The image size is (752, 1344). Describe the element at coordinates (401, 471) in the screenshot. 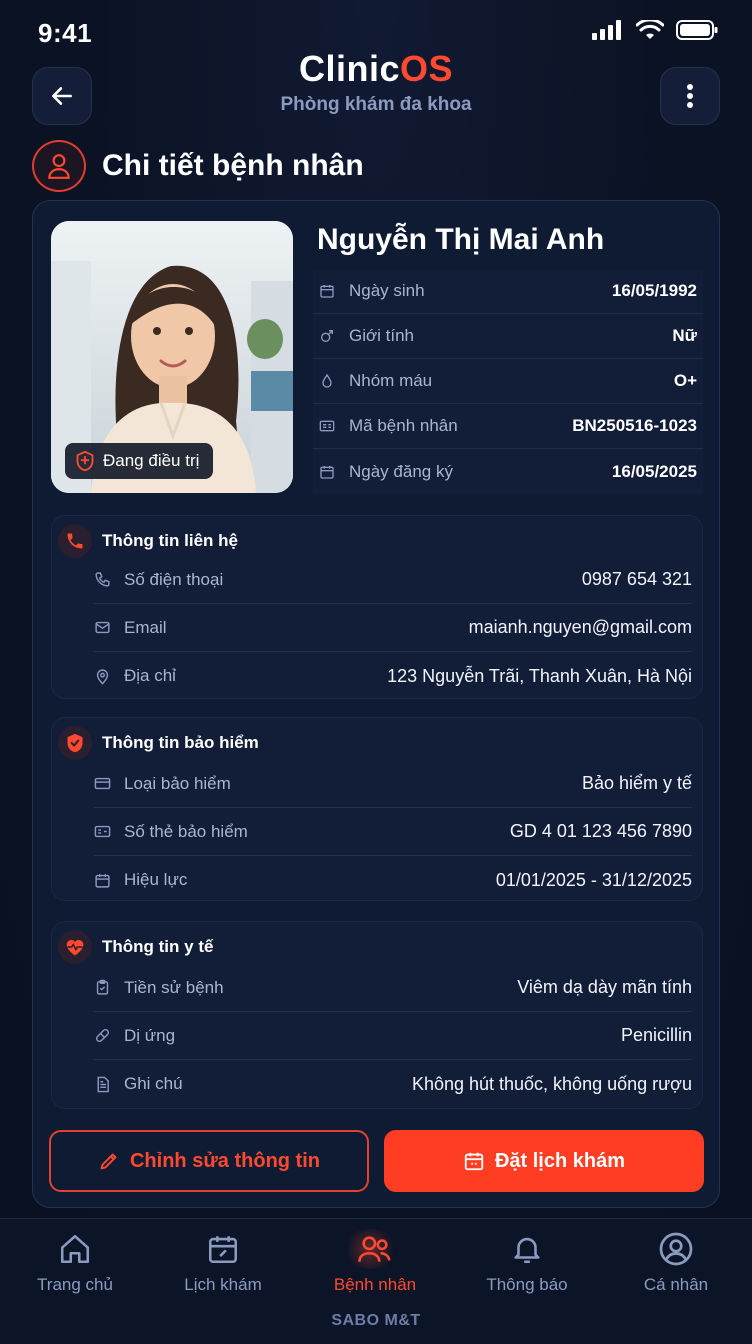

I see `info-label: Ngày đăng ký` at that location.